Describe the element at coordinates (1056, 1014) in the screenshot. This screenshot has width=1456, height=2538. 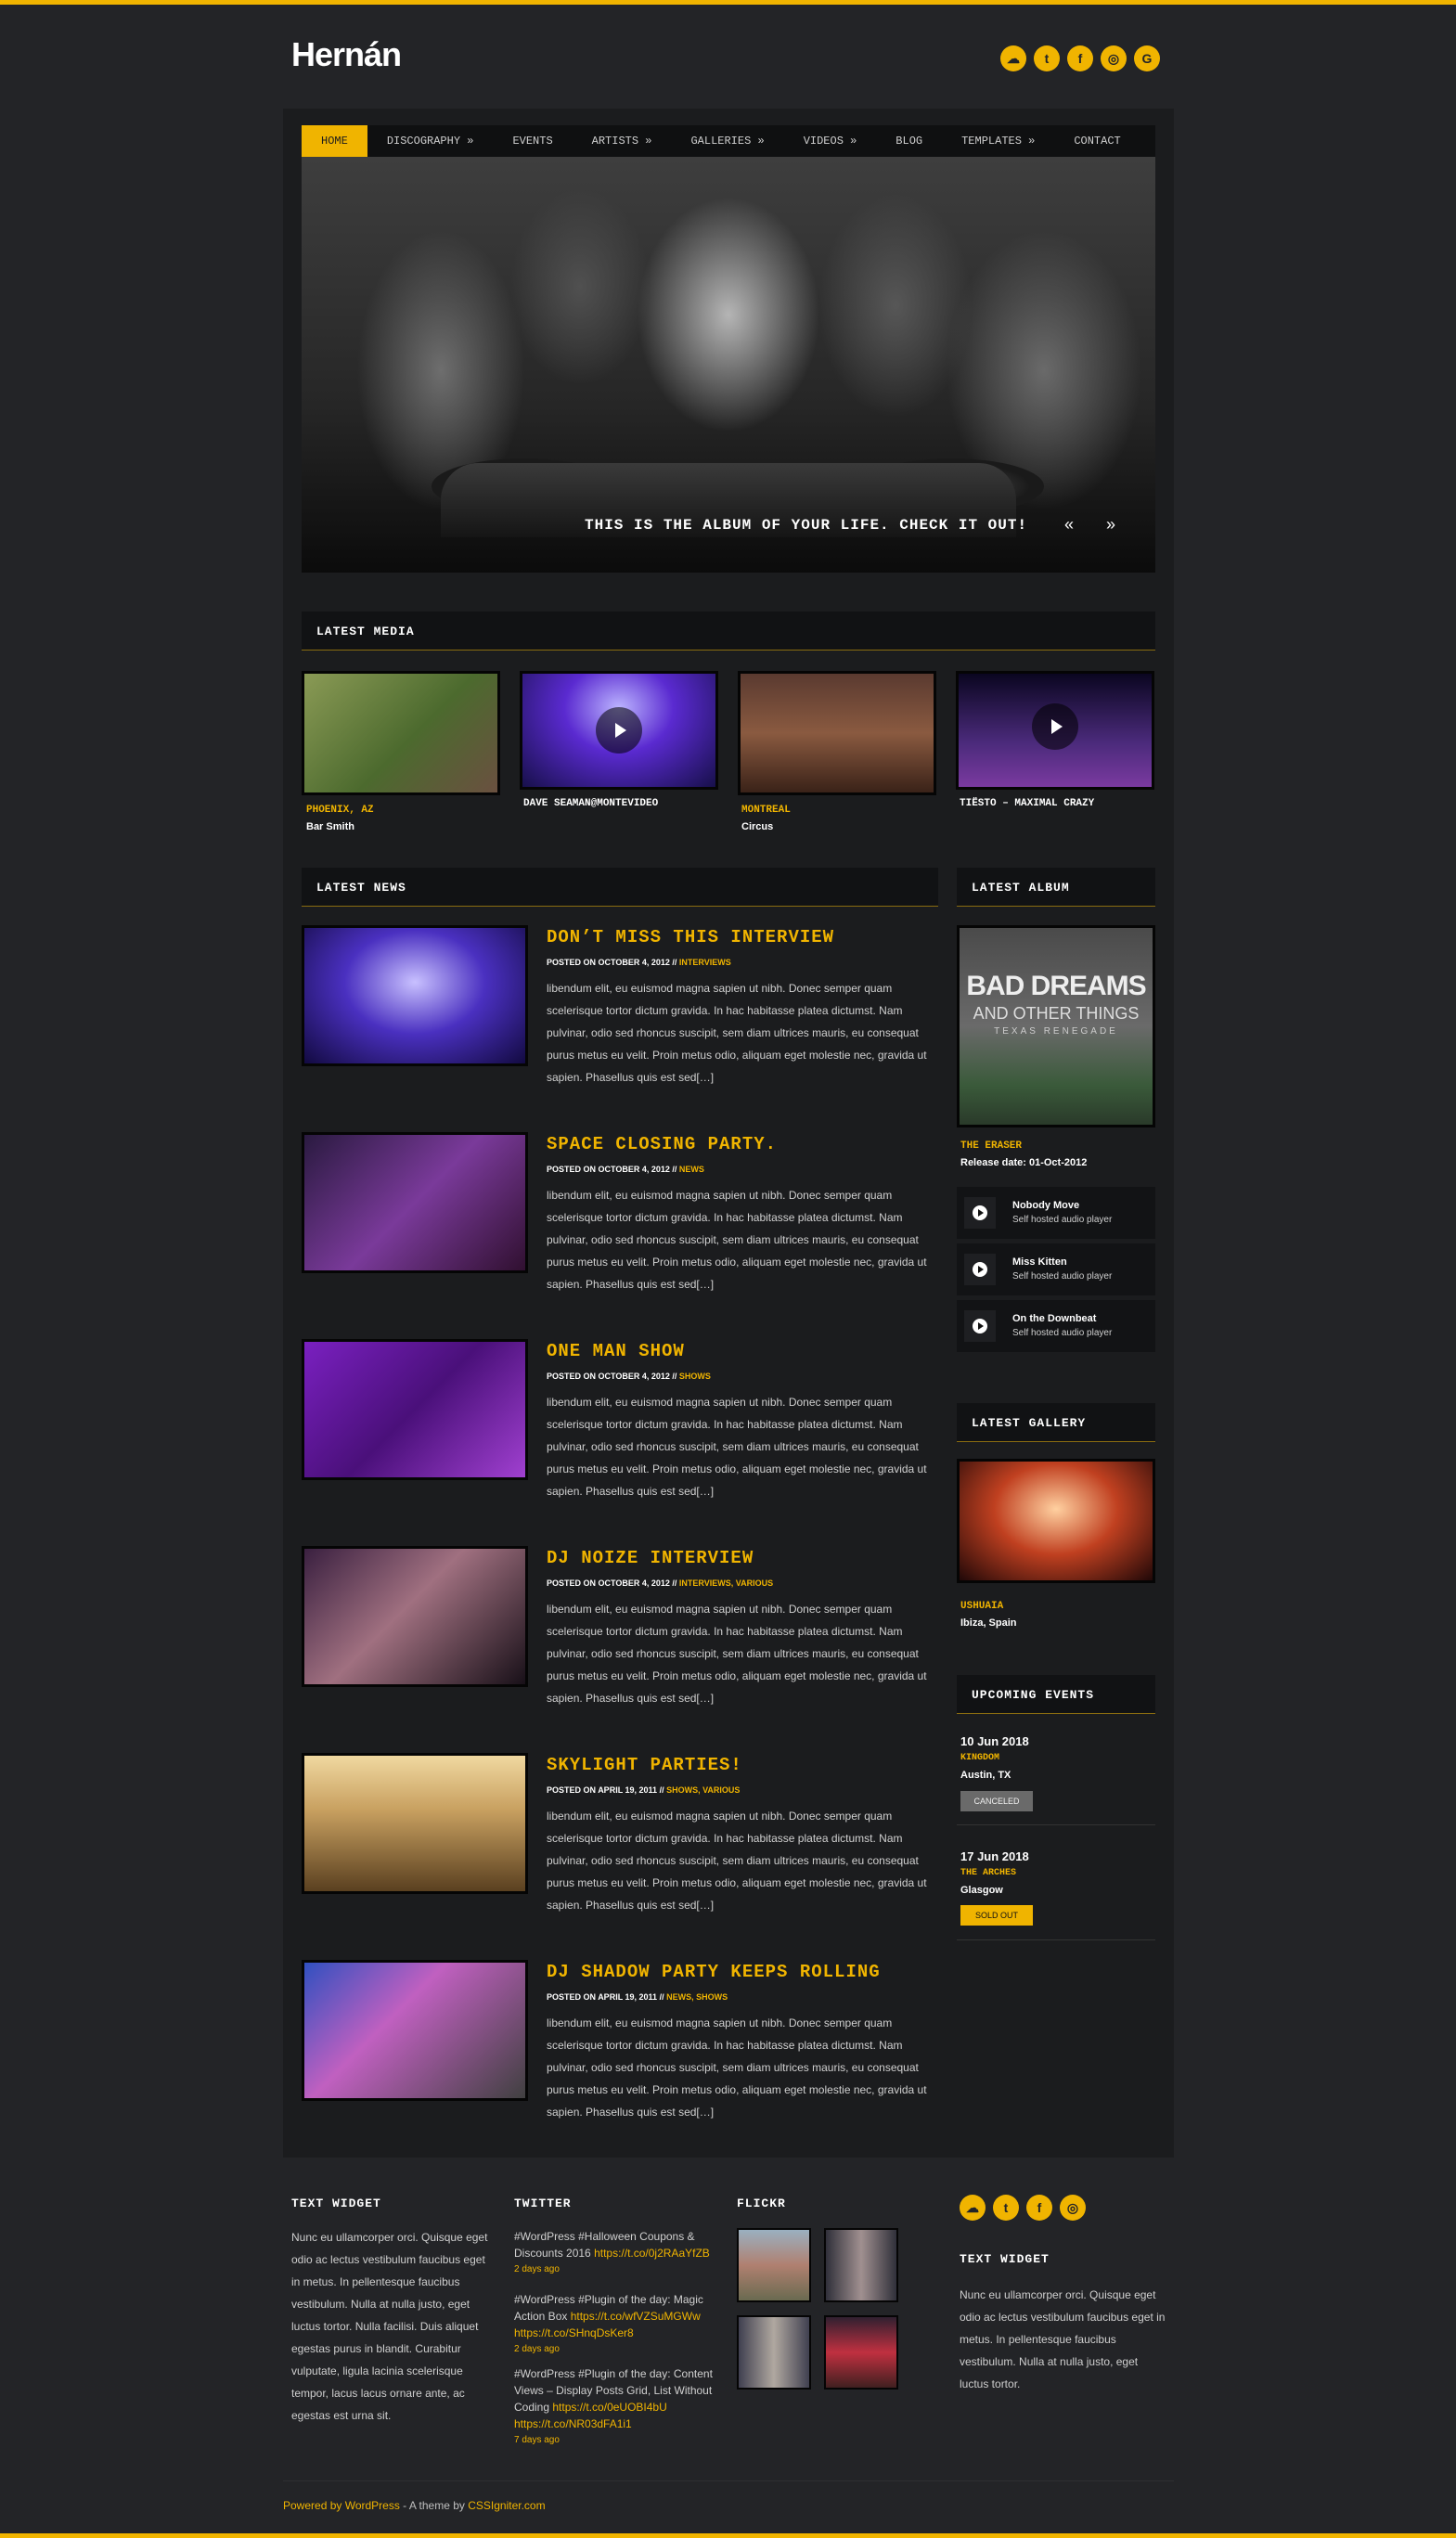
I see `album-cover-subtitle: AND OTHER THINGS` at that location.